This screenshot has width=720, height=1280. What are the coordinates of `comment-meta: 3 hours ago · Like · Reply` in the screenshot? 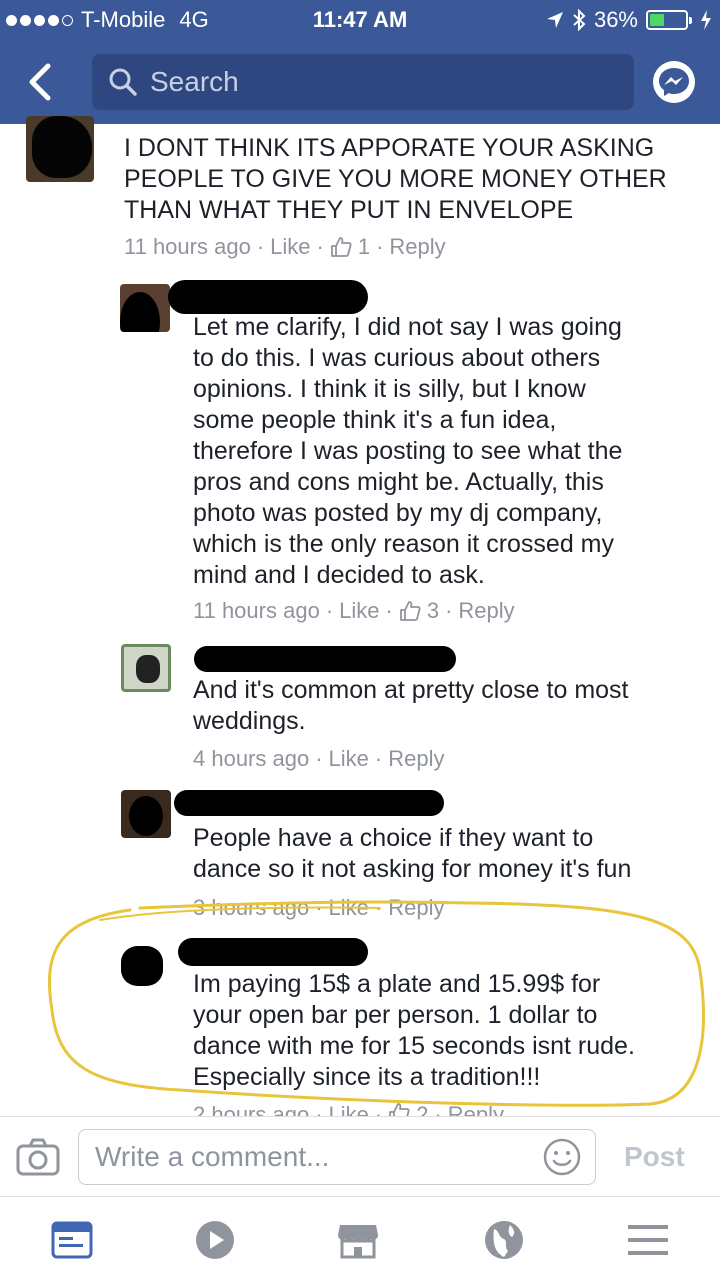 It's located at (319, 908).